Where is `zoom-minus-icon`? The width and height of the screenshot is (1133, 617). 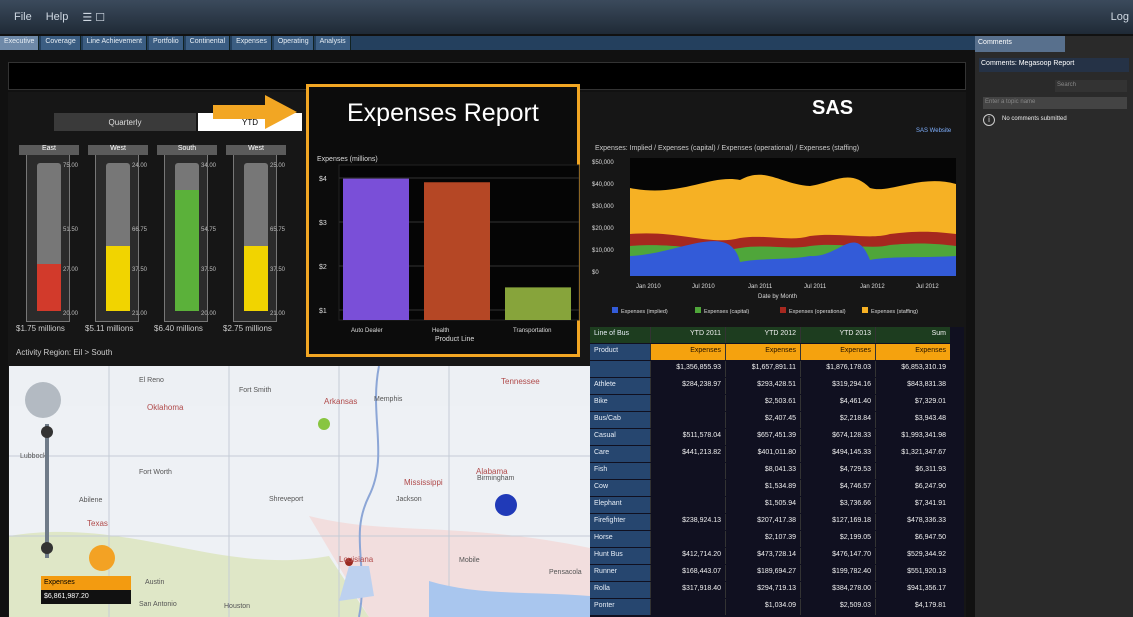
zoom-minus-icon is located at coordinates (47, 548).